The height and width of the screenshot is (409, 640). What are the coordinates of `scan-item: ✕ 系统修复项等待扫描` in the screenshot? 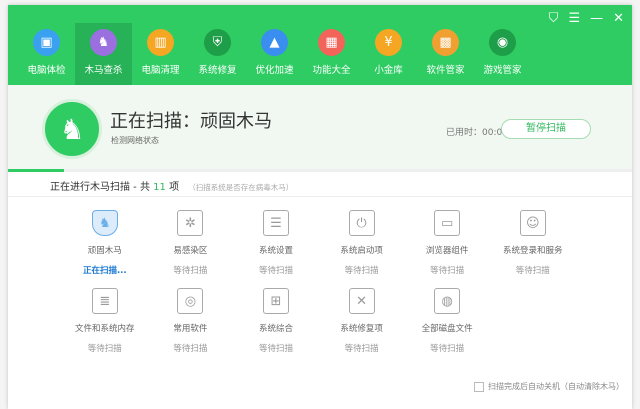 It's located at (362, 321).